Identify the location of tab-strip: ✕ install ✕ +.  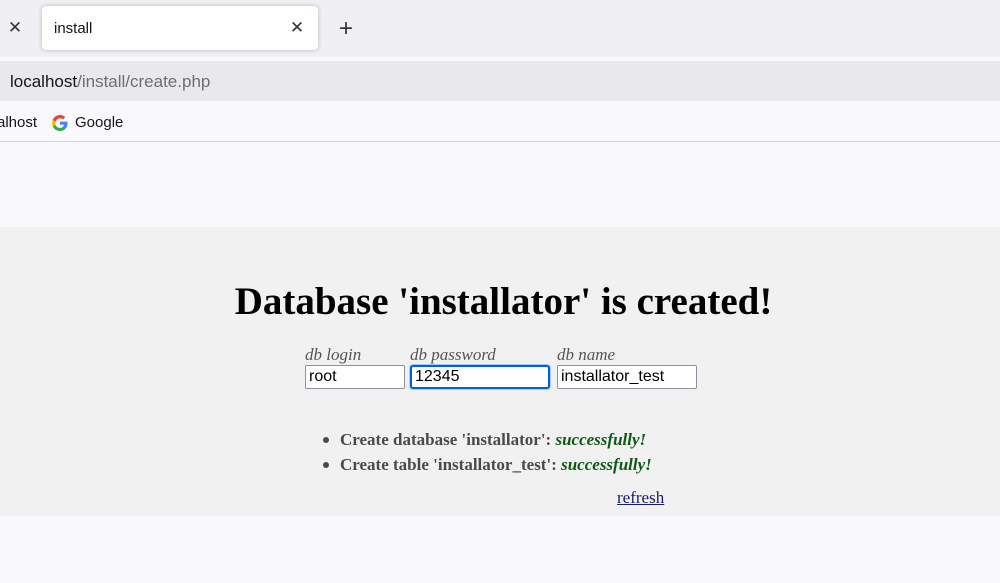
(500, 28).